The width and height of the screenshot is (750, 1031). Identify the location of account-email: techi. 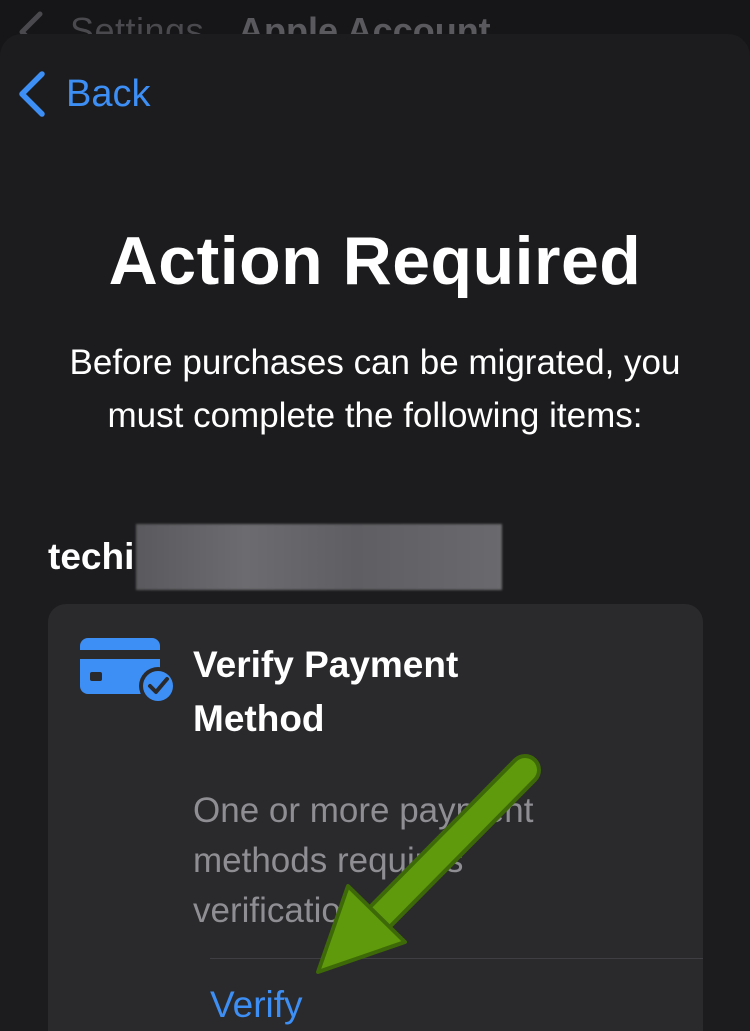
(275, 557).